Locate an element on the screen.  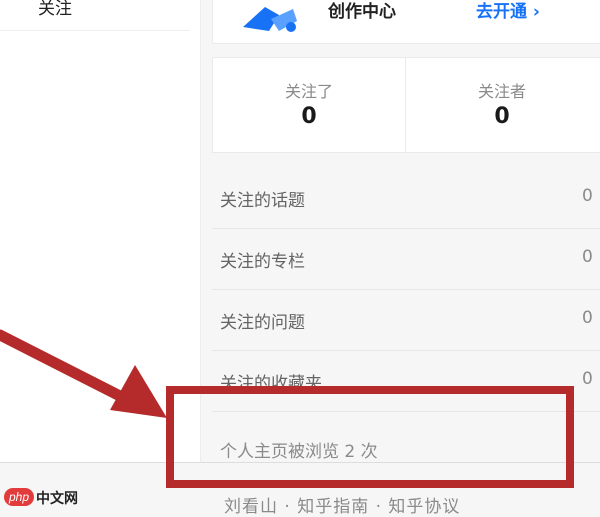
watermark-text: 中文网 is located at coordinates (57, 499).